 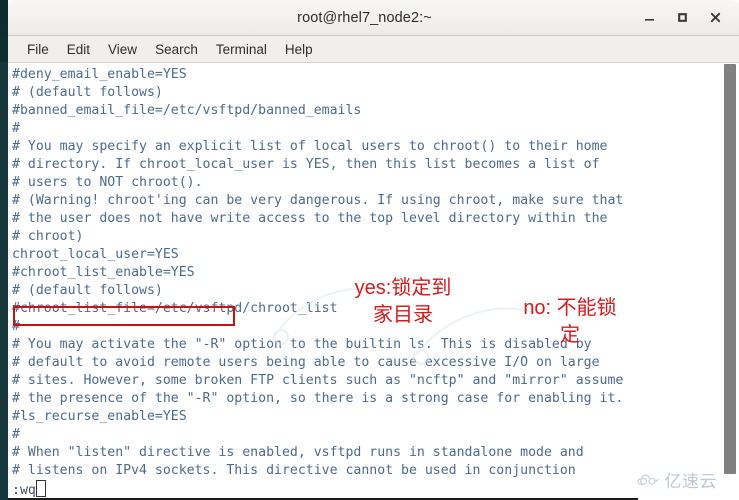 I want to click on menu-item-search: Search, so click(x=176, y=49).